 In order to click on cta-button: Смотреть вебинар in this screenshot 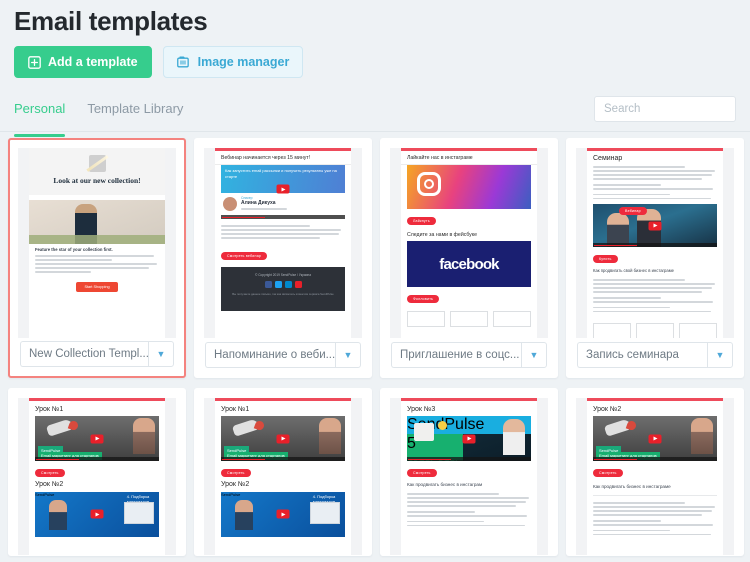, I will do `click(244, 256)`.